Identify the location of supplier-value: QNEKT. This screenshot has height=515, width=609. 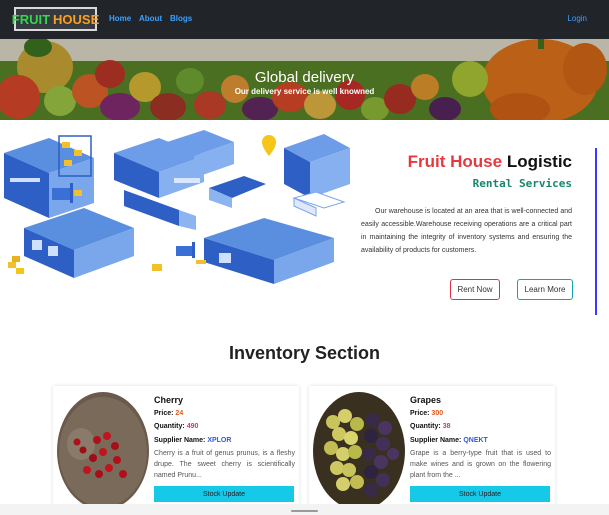
(475, 440).